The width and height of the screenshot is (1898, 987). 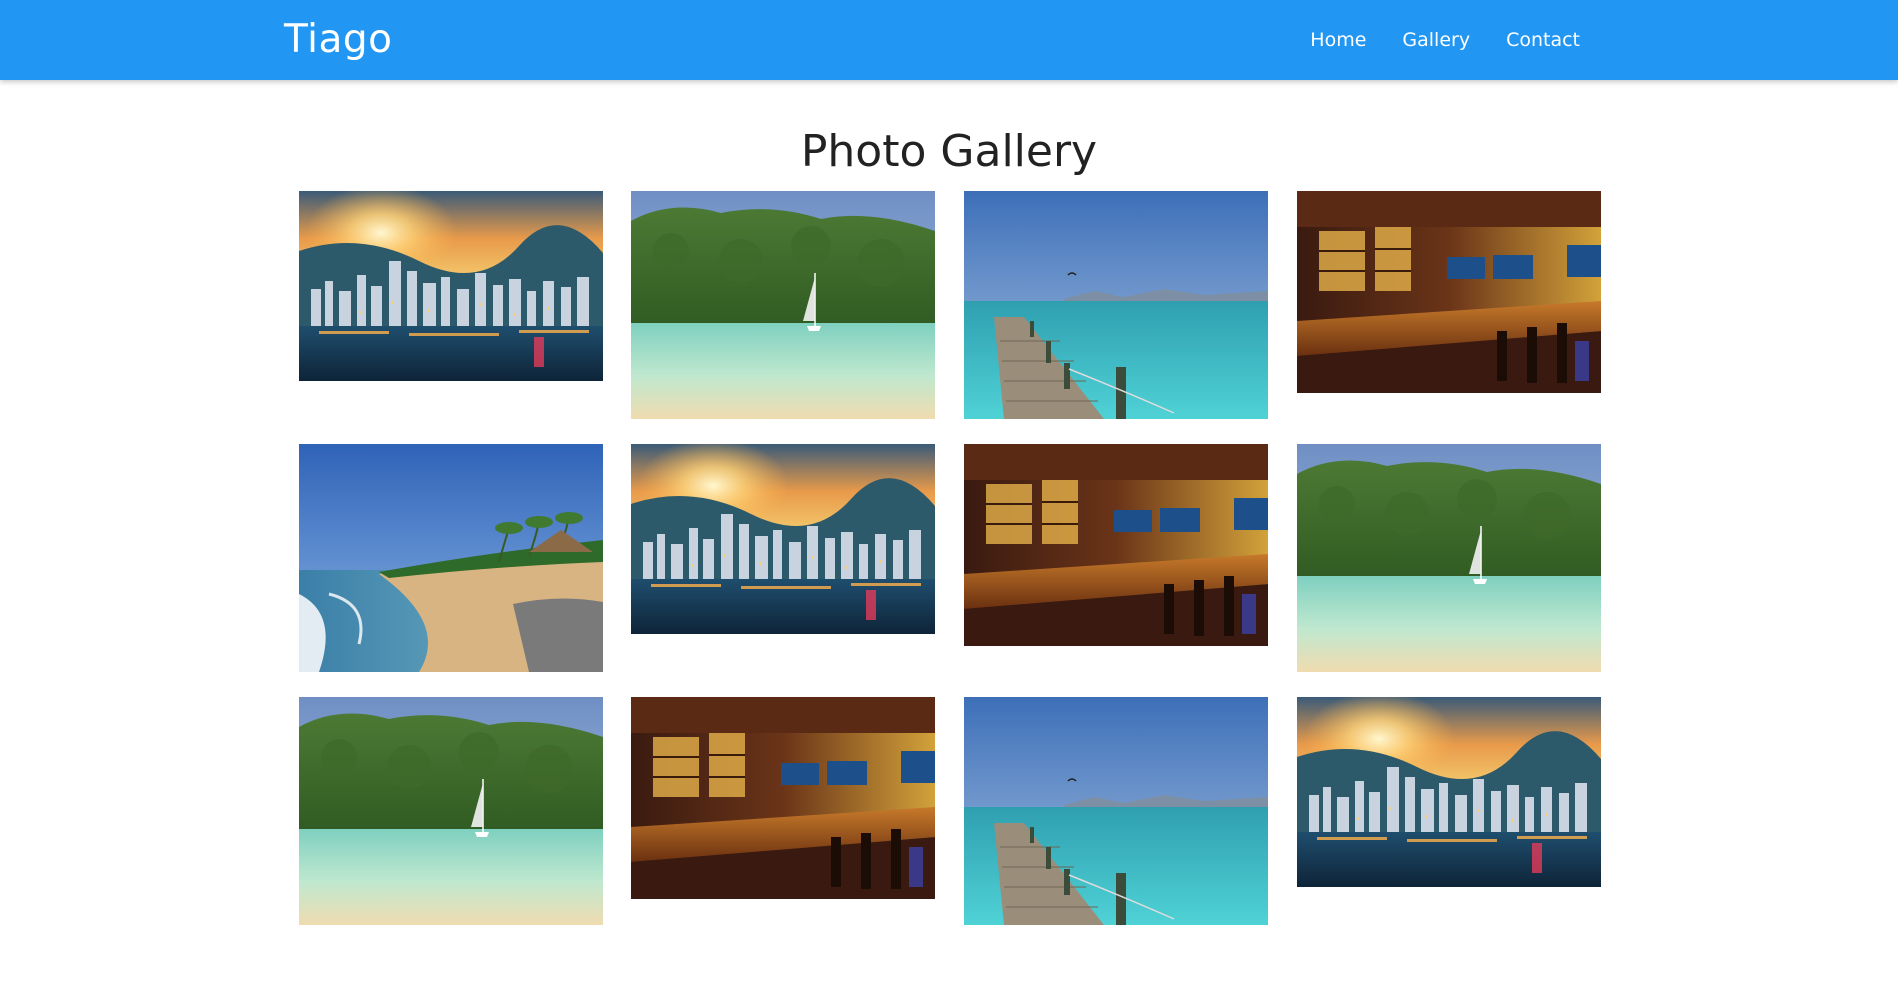 I want to click on nav-links: Home Gallery Contact, so click(x=1445, y=40).